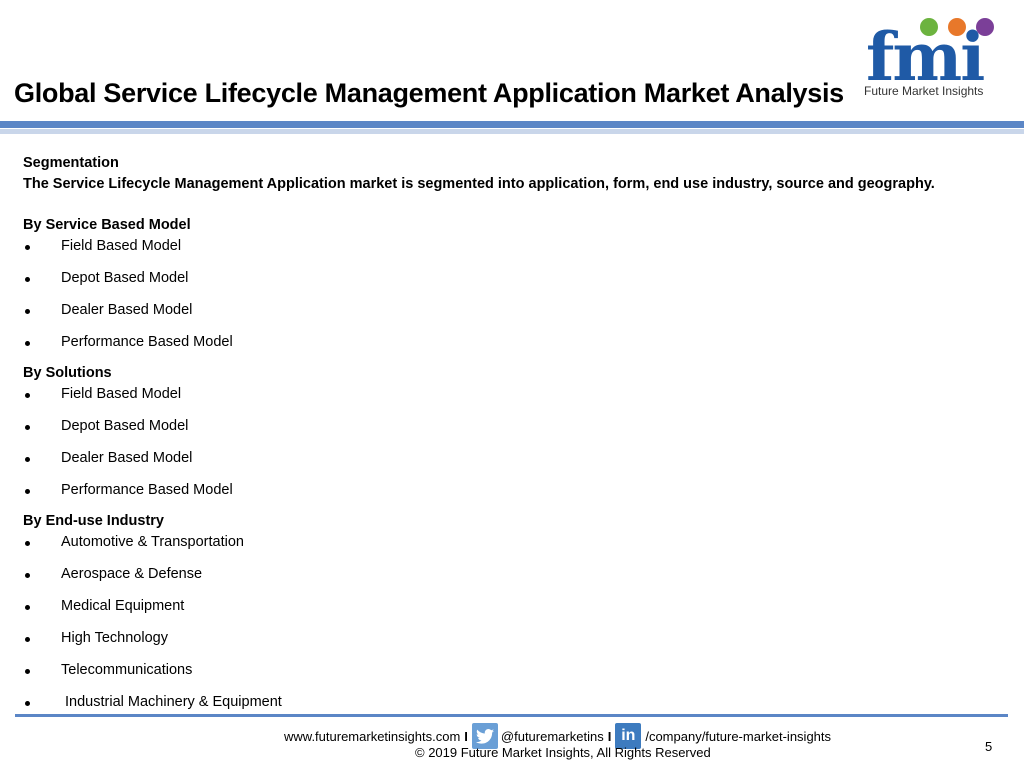 This screenshot has height=768, width=1024. Describe the element at coordinates (93, 521) in the screenshot. I see `group-heading-end-use: By End-use Industry` at that location.